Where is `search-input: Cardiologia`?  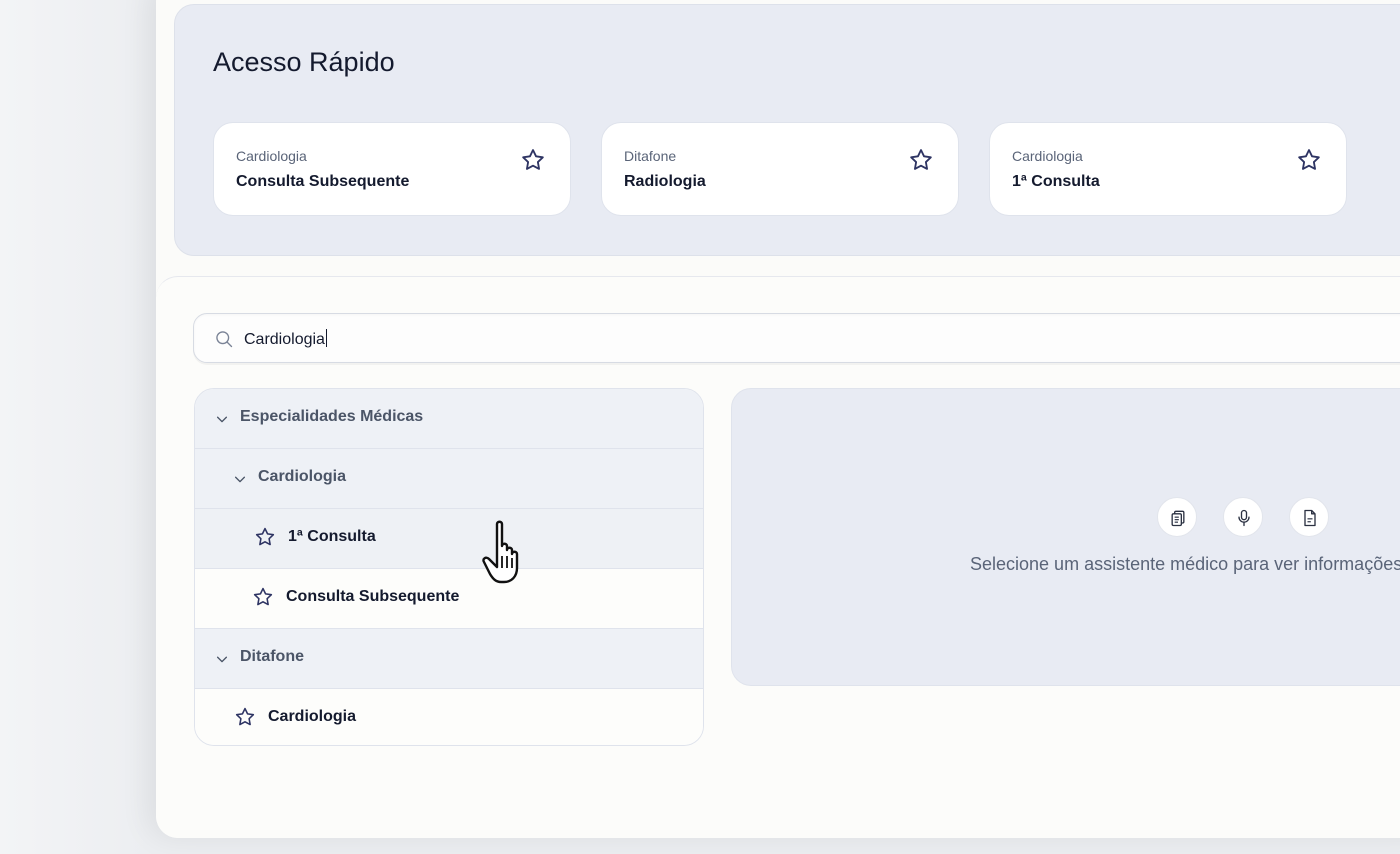
search-input: Cardiologia is located at coordinates (796, 338).